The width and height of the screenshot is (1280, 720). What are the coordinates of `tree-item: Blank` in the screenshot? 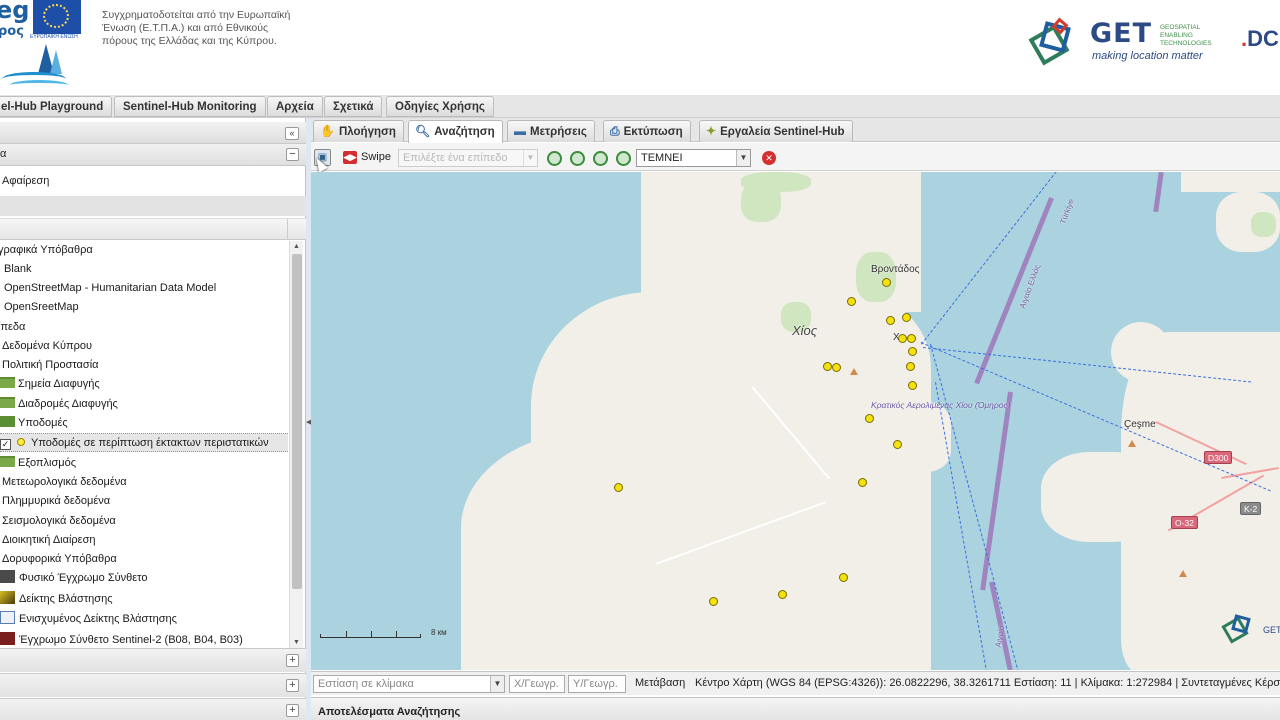 It's located at (18, 269).